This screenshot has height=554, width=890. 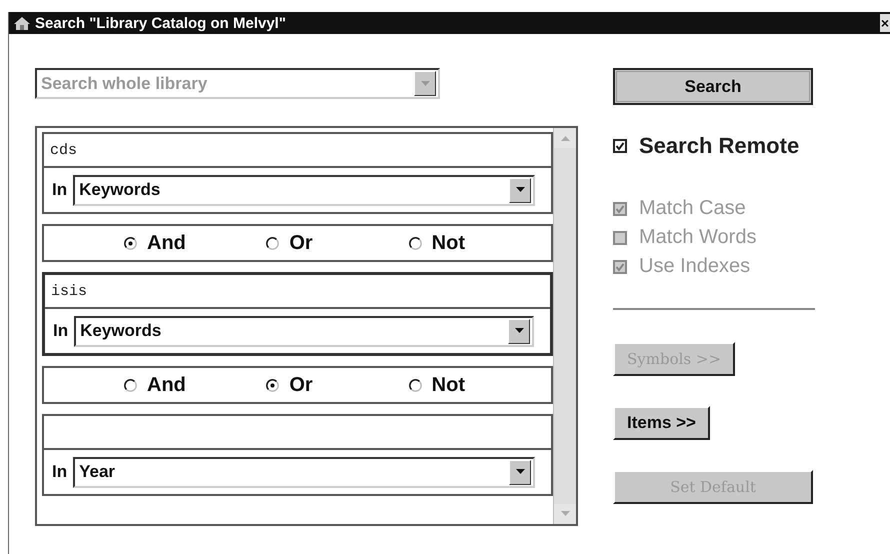 What do you see at coordinates (304, 472) in the screenshot?
I see `field-dropdown: Year` at bounding box center [304, 472].